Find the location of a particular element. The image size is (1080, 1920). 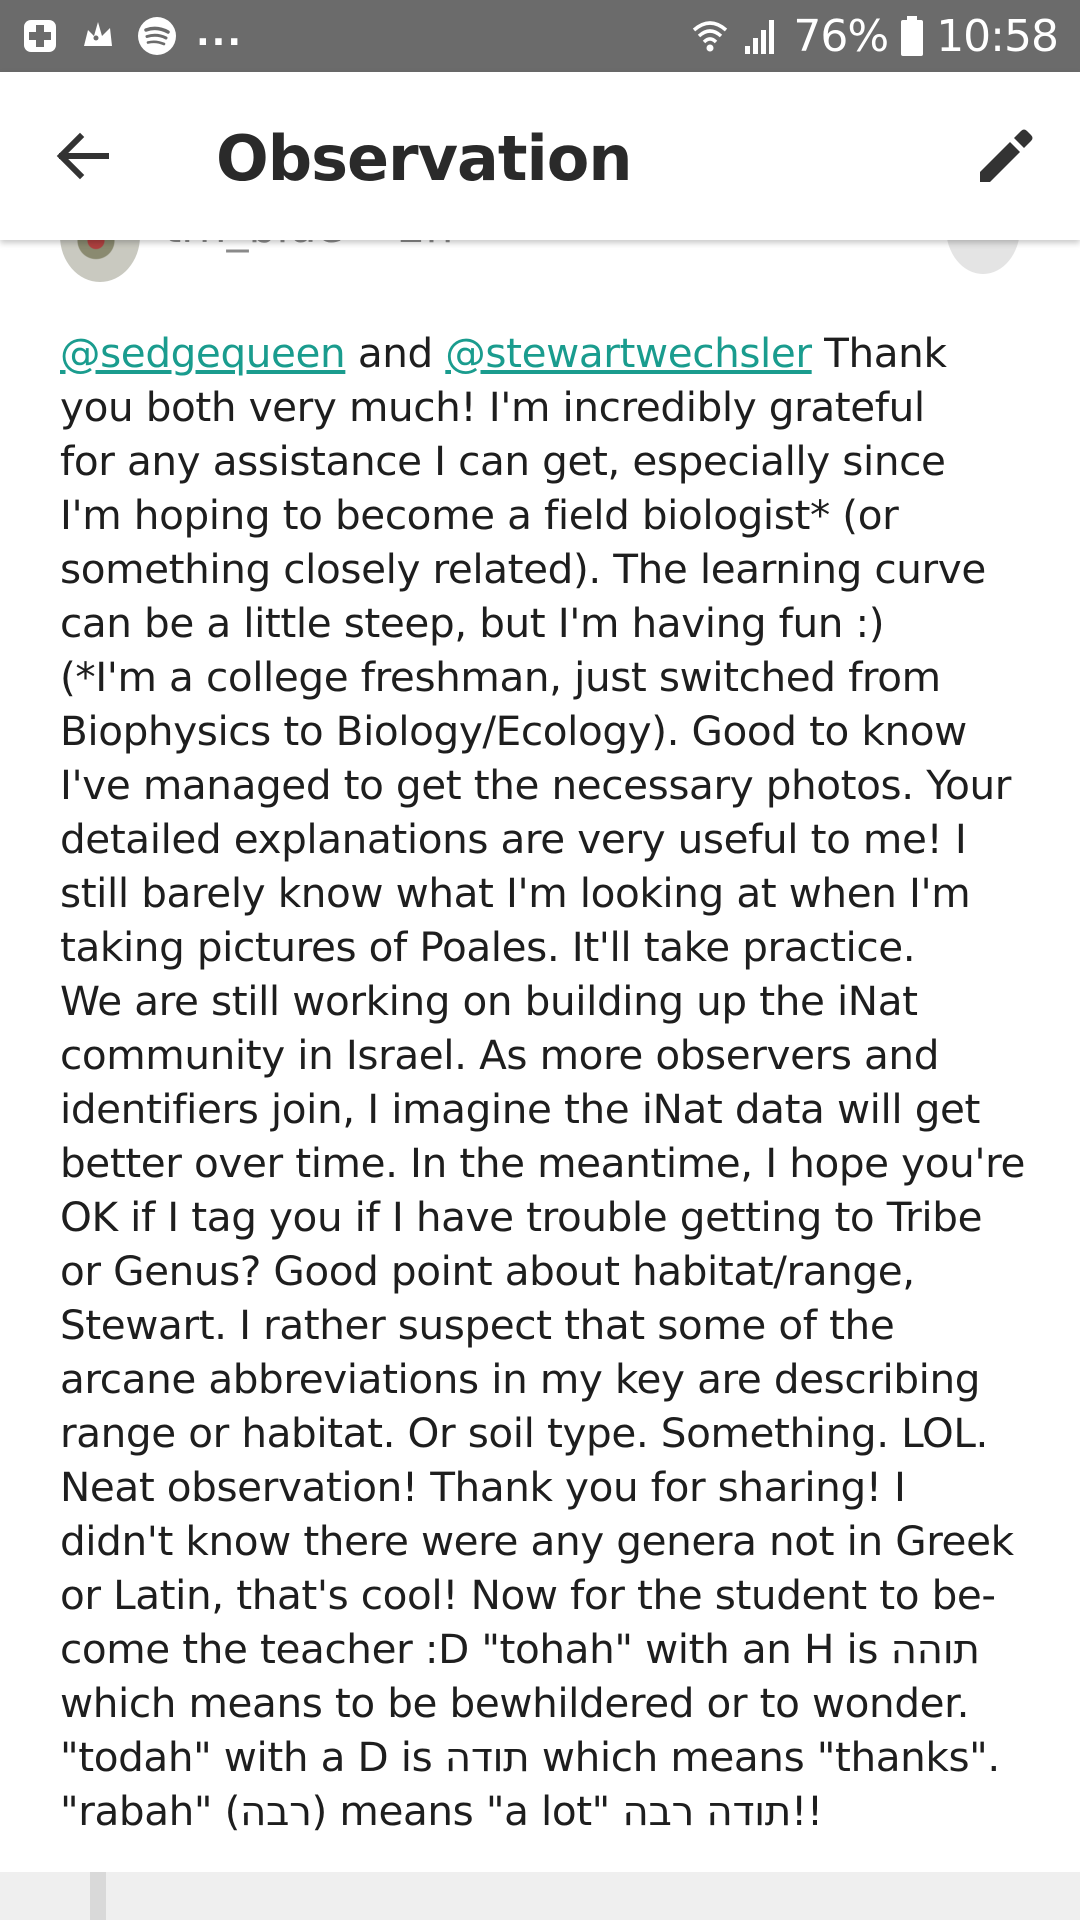

comment-text: Thank is located at coordinates (879, 353).